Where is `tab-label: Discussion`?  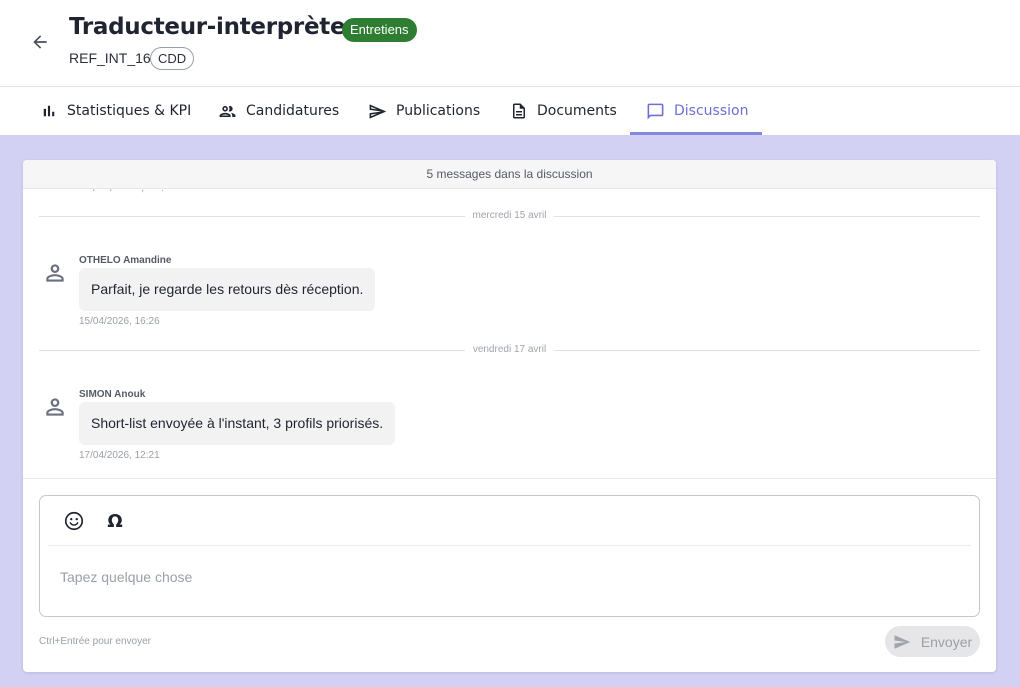
tab-label: Discussion is located at coordinates (711, 111).